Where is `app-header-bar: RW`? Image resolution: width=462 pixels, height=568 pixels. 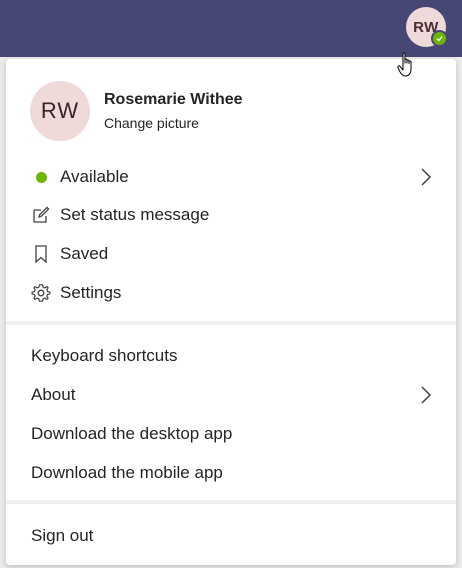
app-header-bar: RW is located at coordinates (231, 28).